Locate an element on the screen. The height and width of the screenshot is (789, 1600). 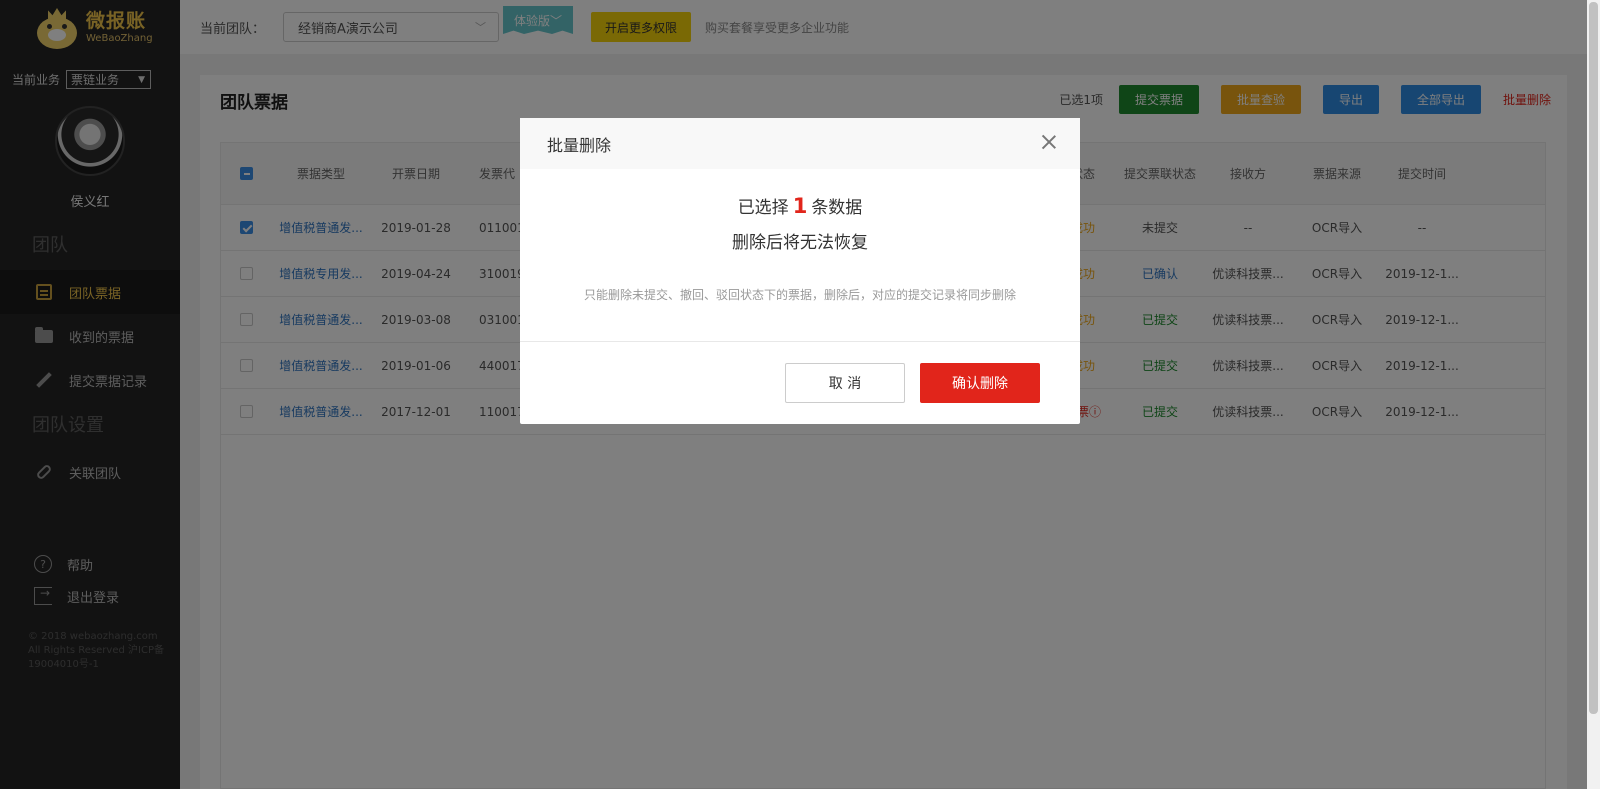
dialog-footer: 取 消 确认删除 is located at coordinates (800, 372).